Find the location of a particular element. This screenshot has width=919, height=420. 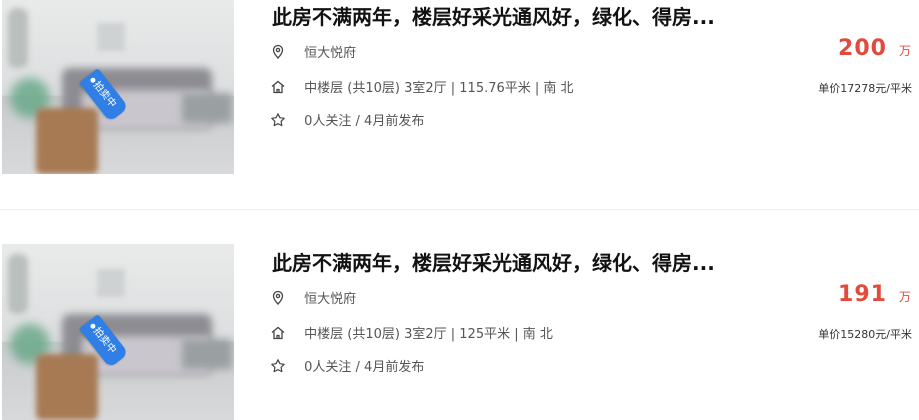

total-price: 191 万 is located at coordinates (874, 294).